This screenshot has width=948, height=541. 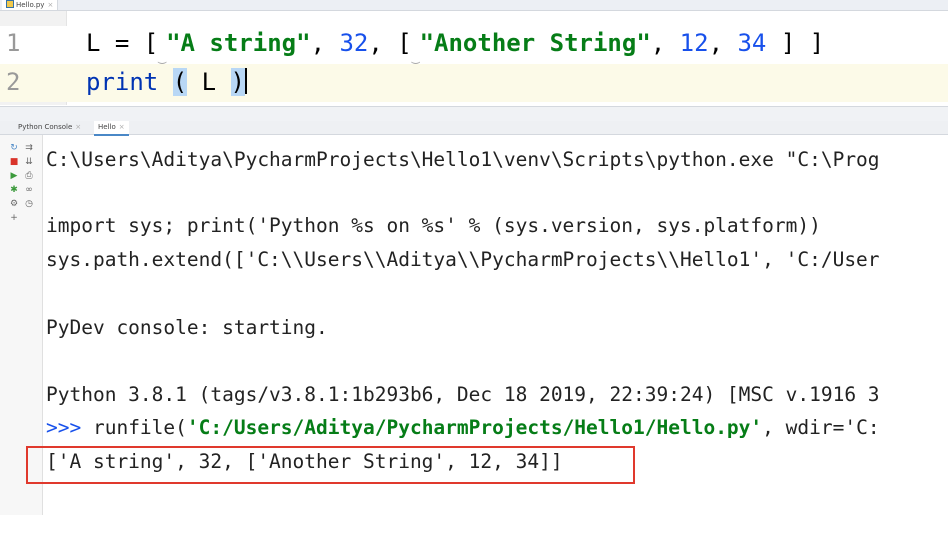 What do you see at coordinates (14, 162) in the screenshot?
I see `stop-icon: ■` at bounding box center [14, 162].